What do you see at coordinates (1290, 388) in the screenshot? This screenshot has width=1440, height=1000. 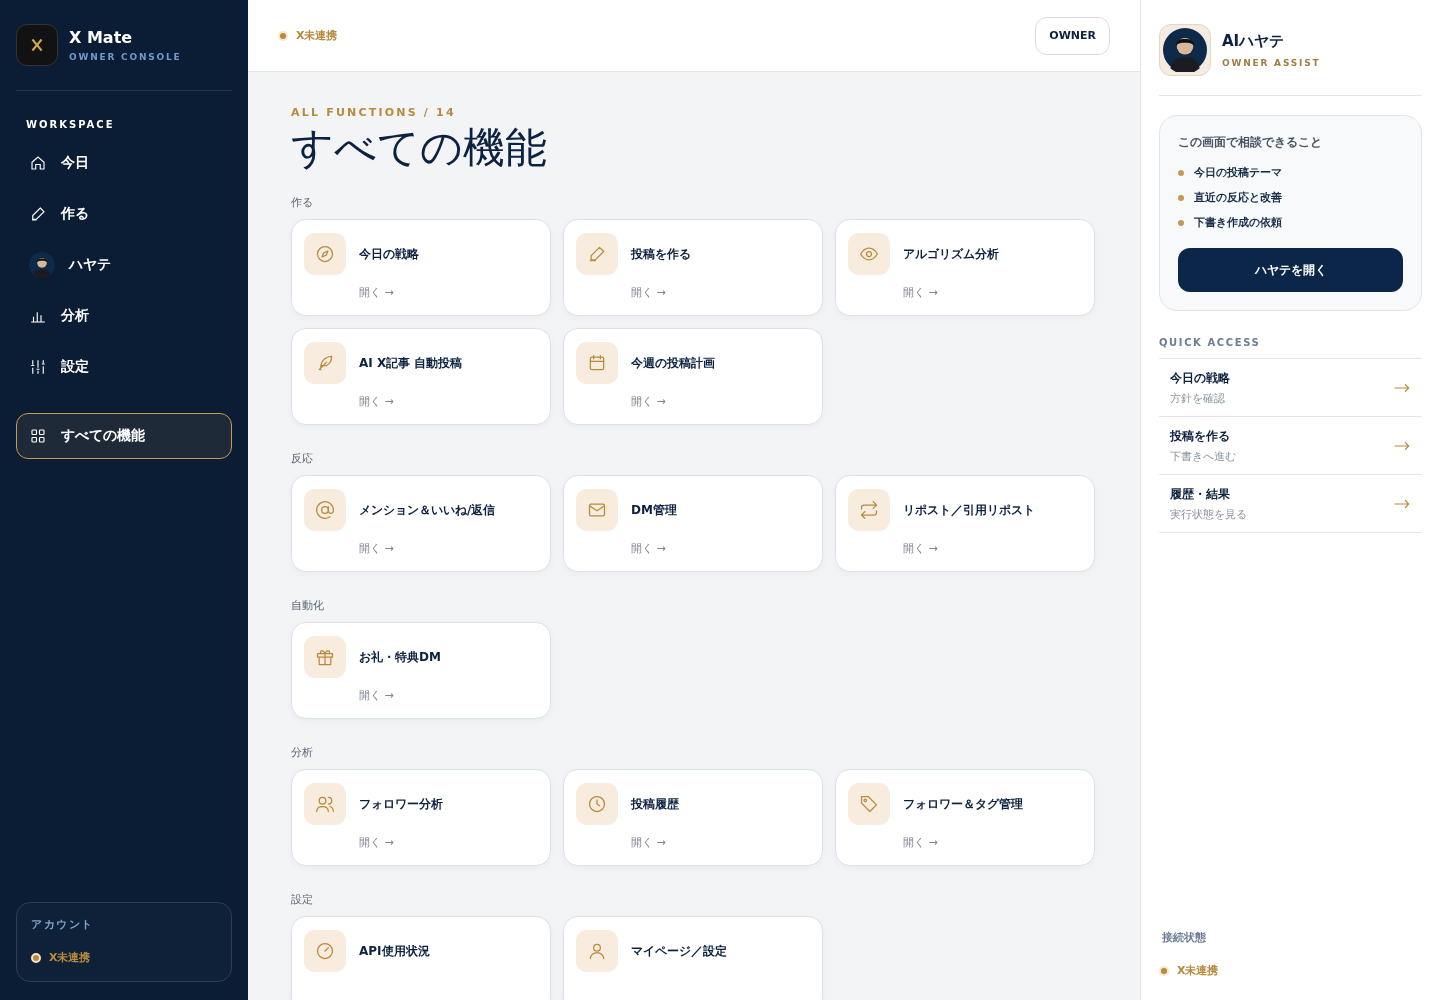 I see `quick-access-item: 今日の戦略 方針を確認` at bounding box center [1290, 388].